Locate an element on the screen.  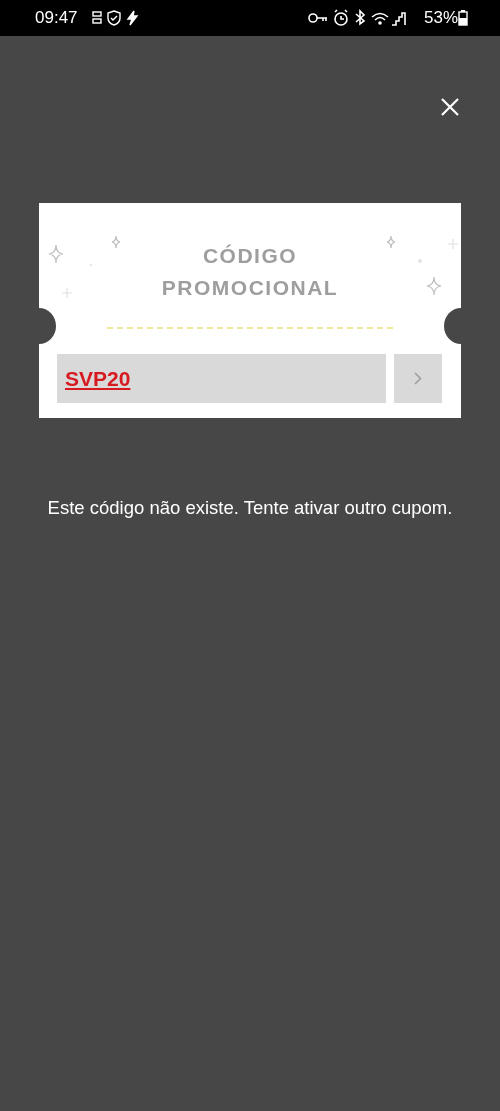
error-message: Este código não existe. Tente ativar outro cupom. is located at coordinates (250, 508).